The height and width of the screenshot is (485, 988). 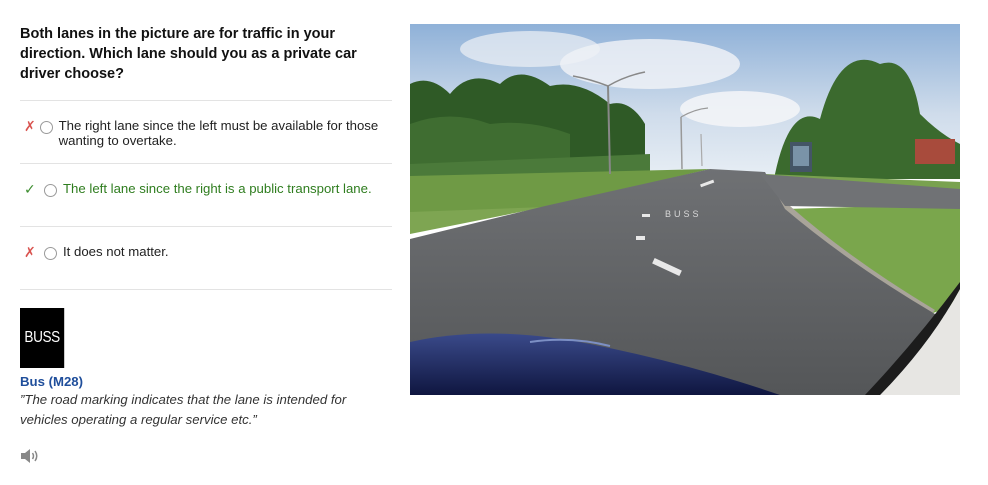 What do you see at coordinates (116, 251) in the screenshot?
I see `answer-option-text: It does not matter.` at bounding box center [116, 251].